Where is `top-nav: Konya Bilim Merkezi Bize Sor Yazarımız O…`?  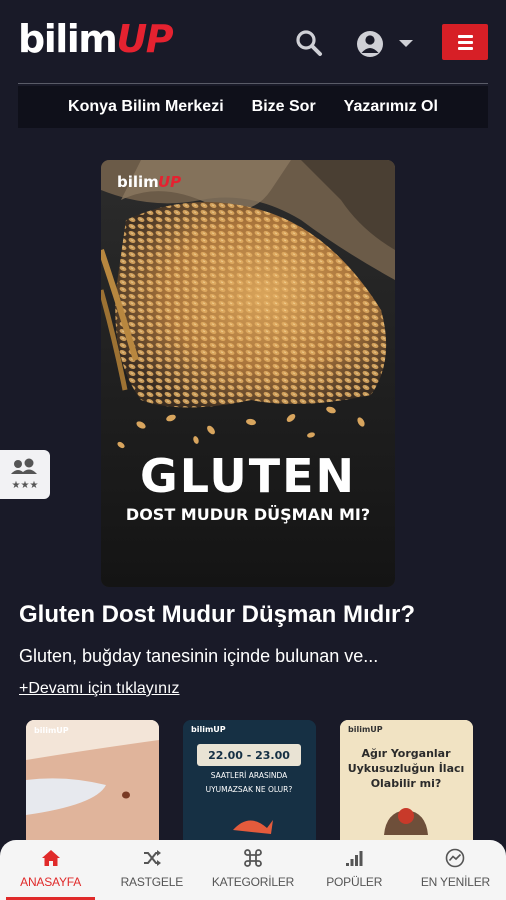 top-nav: Konya Bilim Merkezi Bize Sor Yazarımız O… is located at coordinates (253, 107).